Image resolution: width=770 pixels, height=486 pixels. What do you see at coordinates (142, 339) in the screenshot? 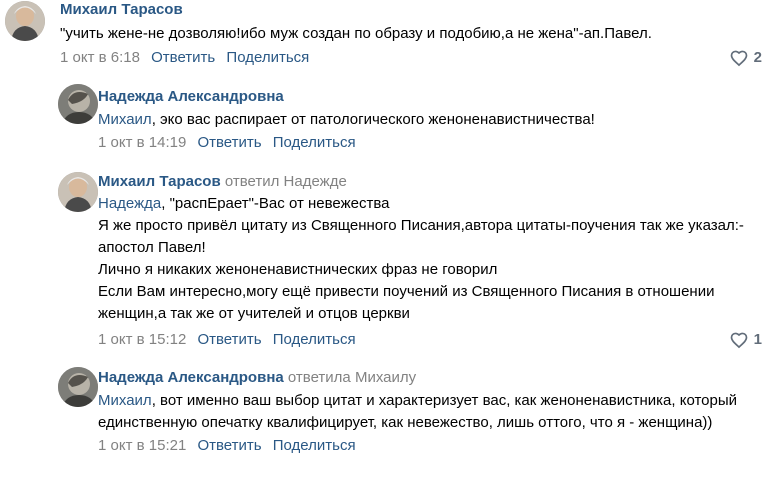
I see `comment-date: 1 окт в 15:12` at bounding box center [142, 339].